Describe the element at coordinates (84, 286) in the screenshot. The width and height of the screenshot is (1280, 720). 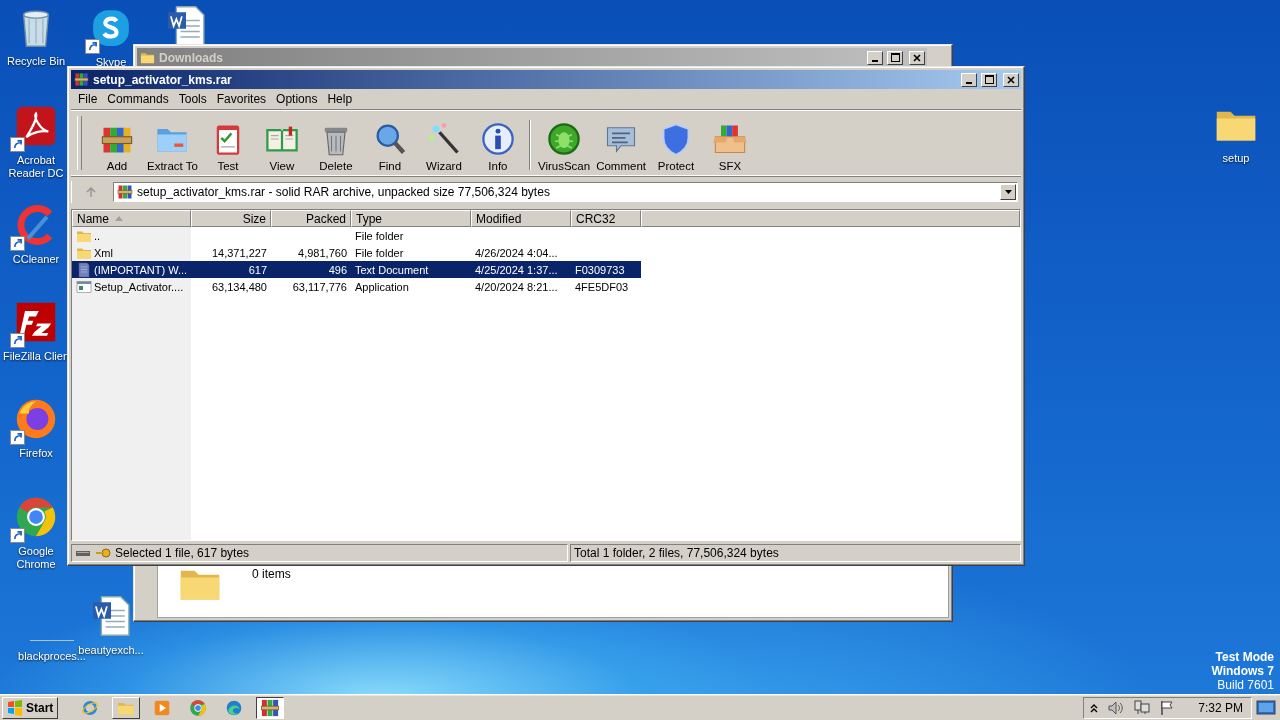
I see `application-icon` at that location.